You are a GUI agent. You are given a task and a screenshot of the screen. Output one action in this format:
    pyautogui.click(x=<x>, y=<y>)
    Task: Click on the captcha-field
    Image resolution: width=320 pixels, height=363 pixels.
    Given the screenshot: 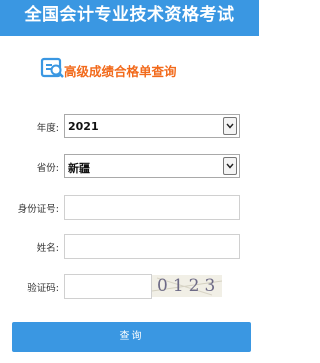 What is the action you would take?
    pyautogui.click(x=108, y=286)
    